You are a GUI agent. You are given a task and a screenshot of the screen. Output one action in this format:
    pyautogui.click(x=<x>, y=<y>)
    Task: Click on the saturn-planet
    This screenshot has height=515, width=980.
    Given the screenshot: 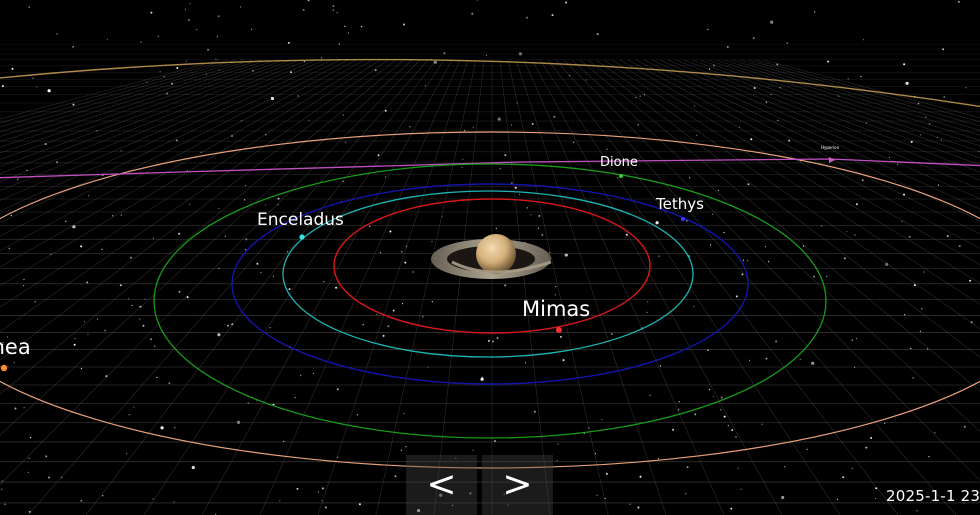 What is the action you would take?
    pyautogui.click(x=491, y=256)
    